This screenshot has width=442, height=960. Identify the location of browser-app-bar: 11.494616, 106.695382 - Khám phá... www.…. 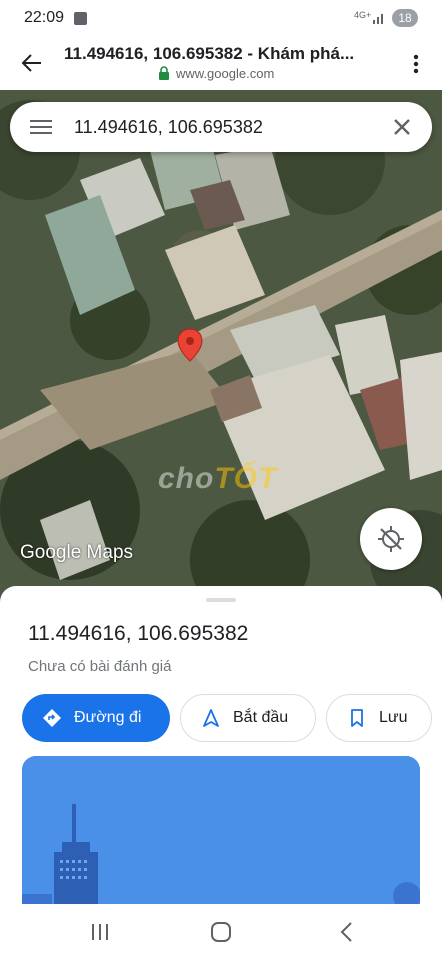
(221, 63).